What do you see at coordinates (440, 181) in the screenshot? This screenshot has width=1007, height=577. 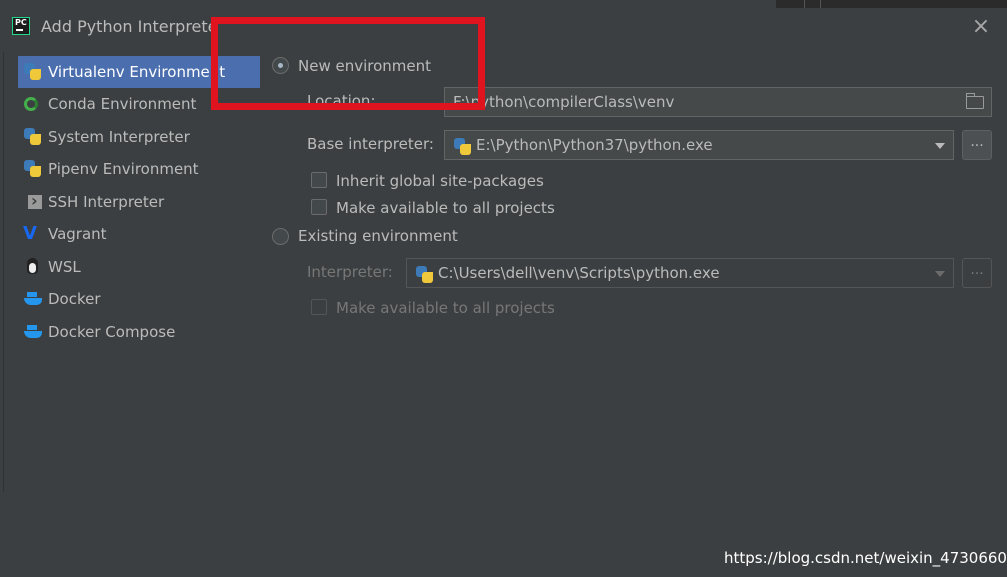 I see `inherit-site-packages-label: Inherit global site-packages` at bounding box center [440, 181].